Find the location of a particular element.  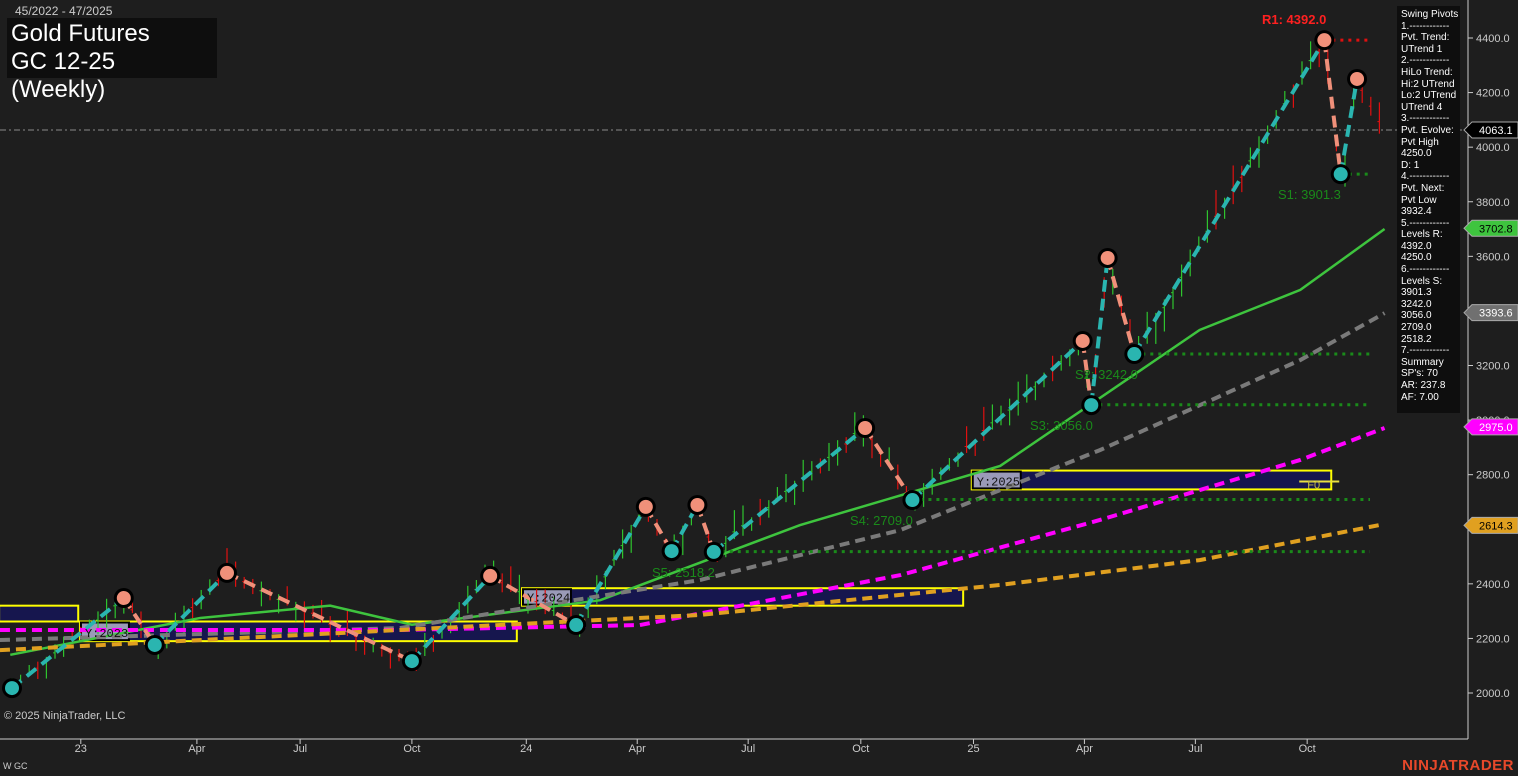

year-label: Y:2023 is located at coordinates (106, 634).